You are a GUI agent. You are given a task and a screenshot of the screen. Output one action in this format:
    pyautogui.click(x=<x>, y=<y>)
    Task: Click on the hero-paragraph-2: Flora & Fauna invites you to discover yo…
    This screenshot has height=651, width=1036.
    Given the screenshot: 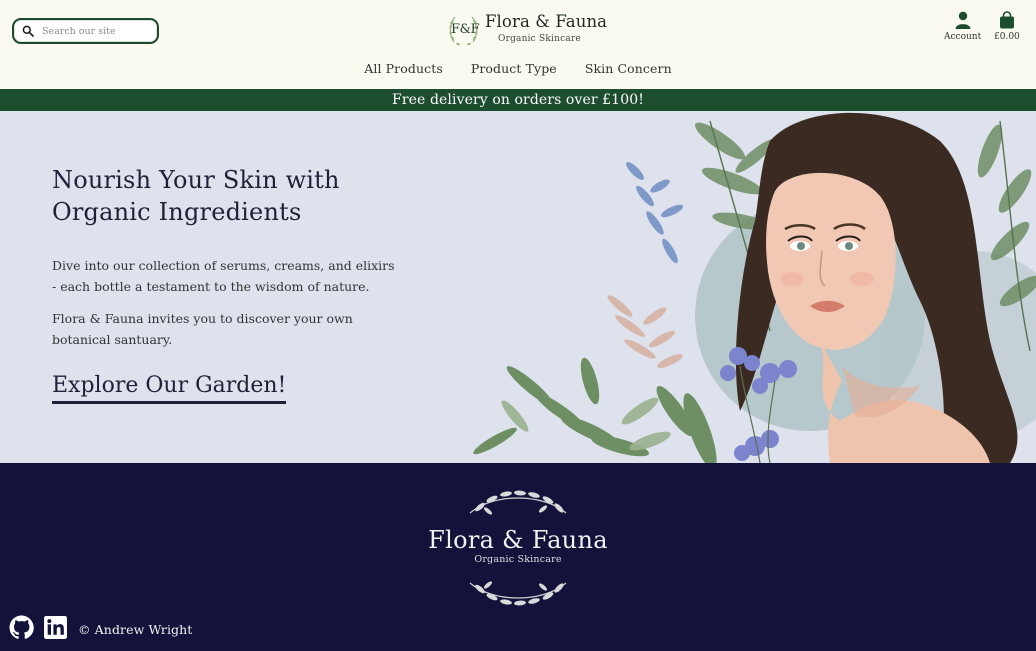 What is the action you would take?
    pyautogui.click(x=202, y=329)
    